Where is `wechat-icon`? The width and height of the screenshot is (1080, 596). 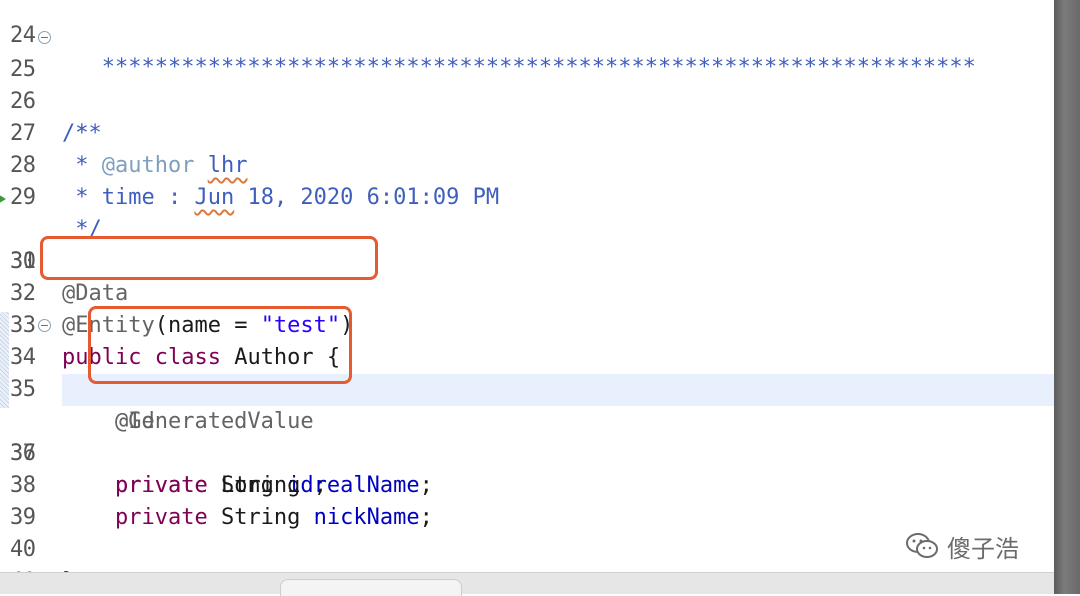
wechat-icon is located at coordinates (922, 545).